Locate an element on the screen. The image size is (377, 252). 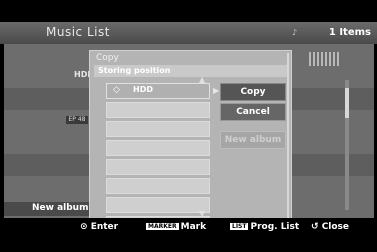
close-hint: ↺ Close is located at coordinates (330, 227).